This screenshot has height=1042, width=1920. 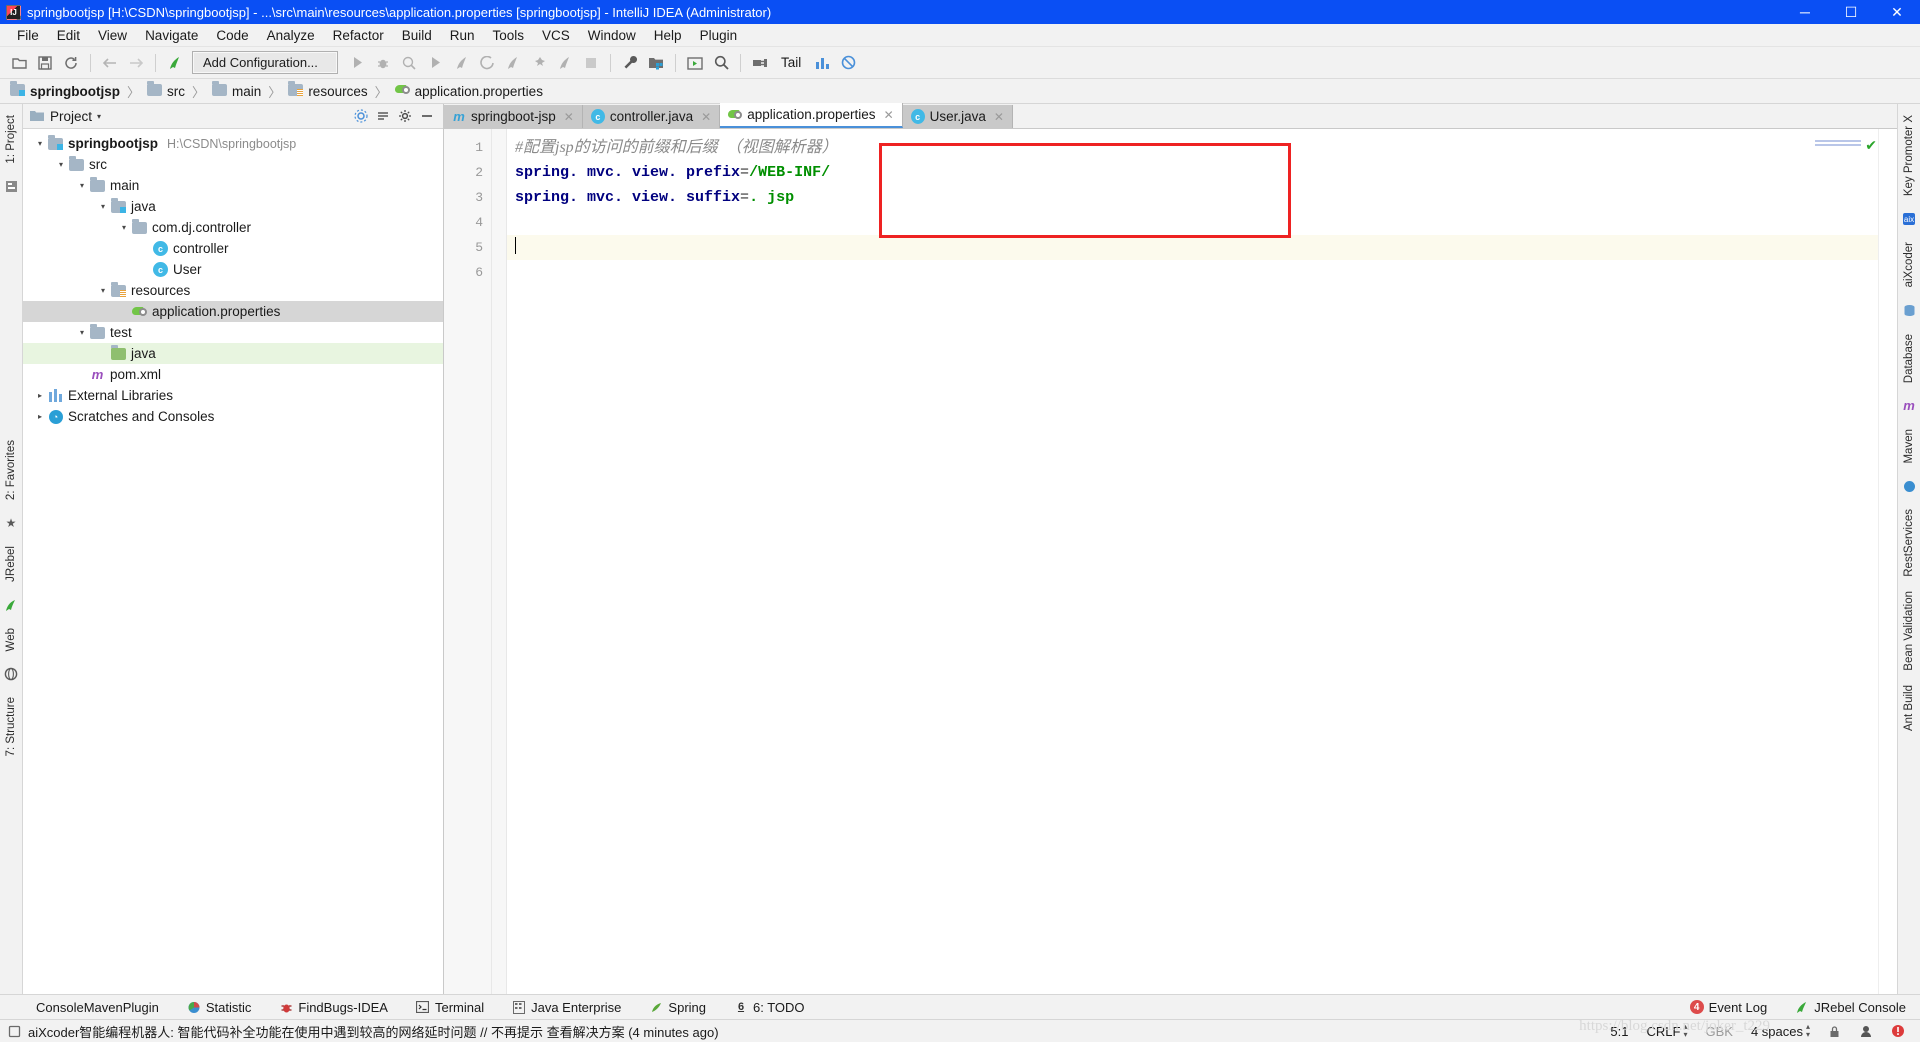 What do you see at coordinates (233, 416) in the screenshot?
I see `tree-node-scratches-and-consoles: ▸ ◔ Scratches and Consoles` at bounding box center [233, 416].